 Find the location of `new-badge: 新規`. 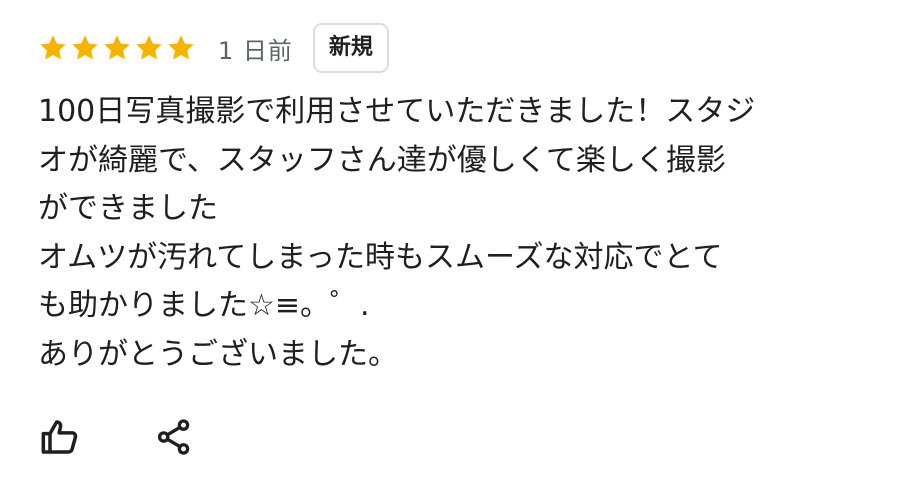

new-badge: 新規 is located at coordinates (350, 48).